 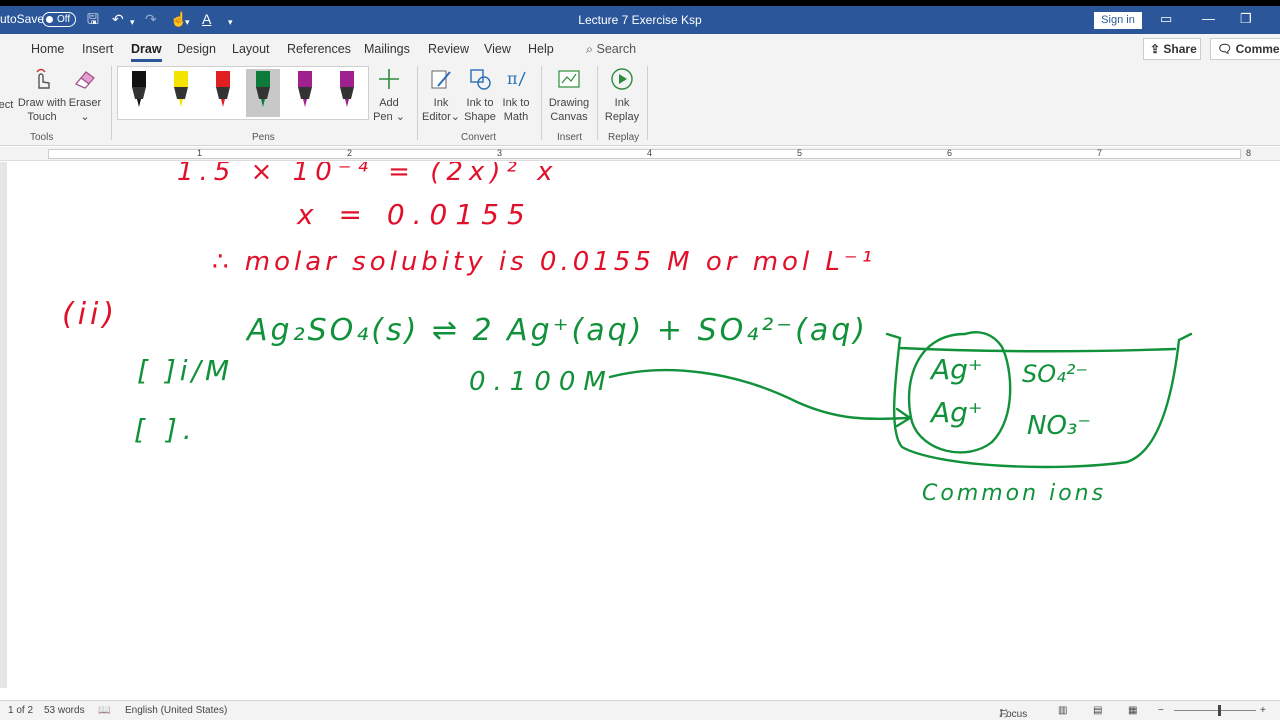 I want to click on pens-gallery, so click(x=243, y=93).